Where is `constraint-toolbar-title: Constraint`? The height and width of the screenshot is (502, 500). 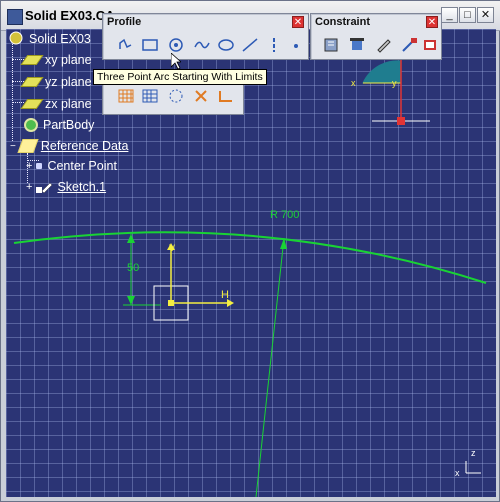 constraint-toolbar-title: Constraint is located at coordinates (342, 22).